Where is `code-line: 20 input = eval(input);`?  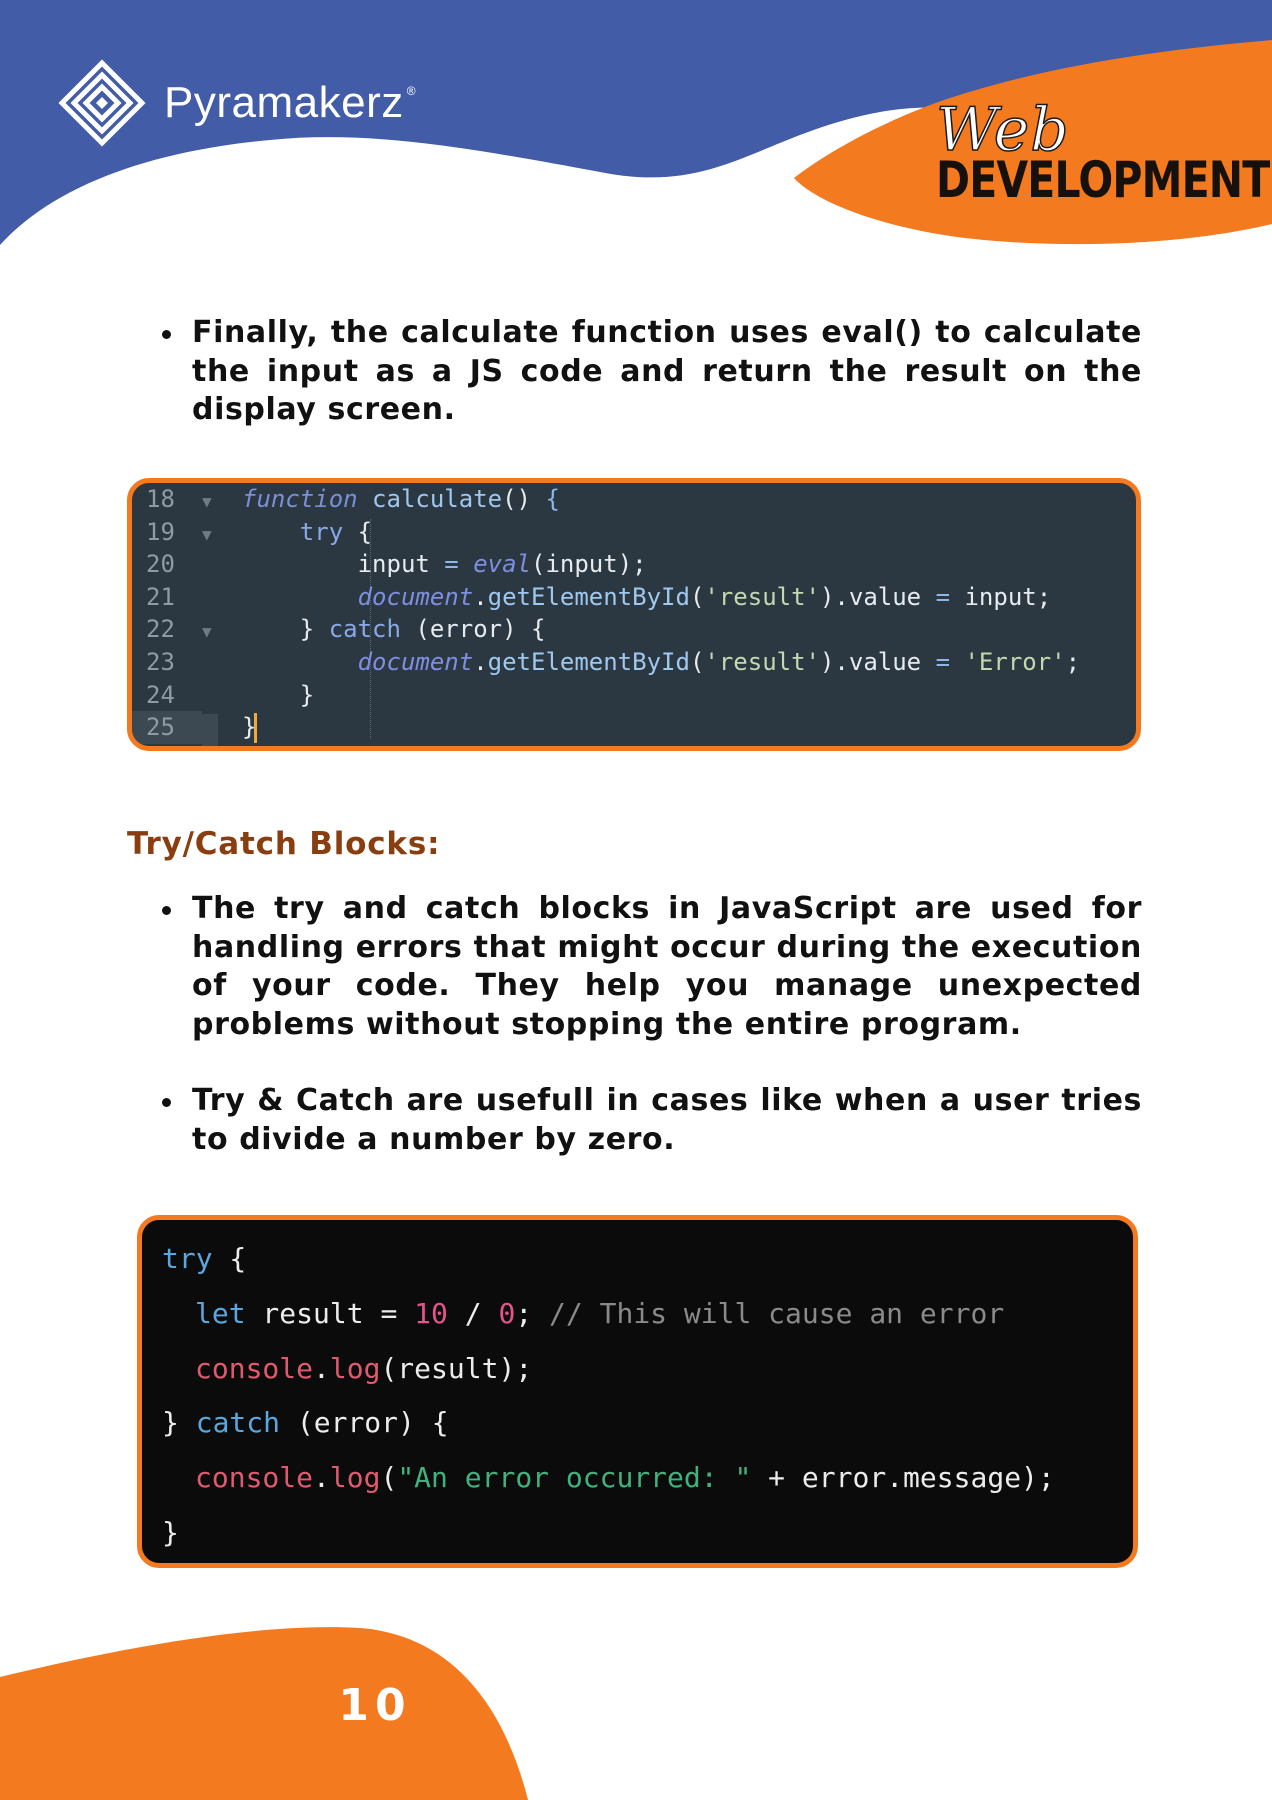
code-line: 20 input = eval(input); is located at coordinates (634, 564).